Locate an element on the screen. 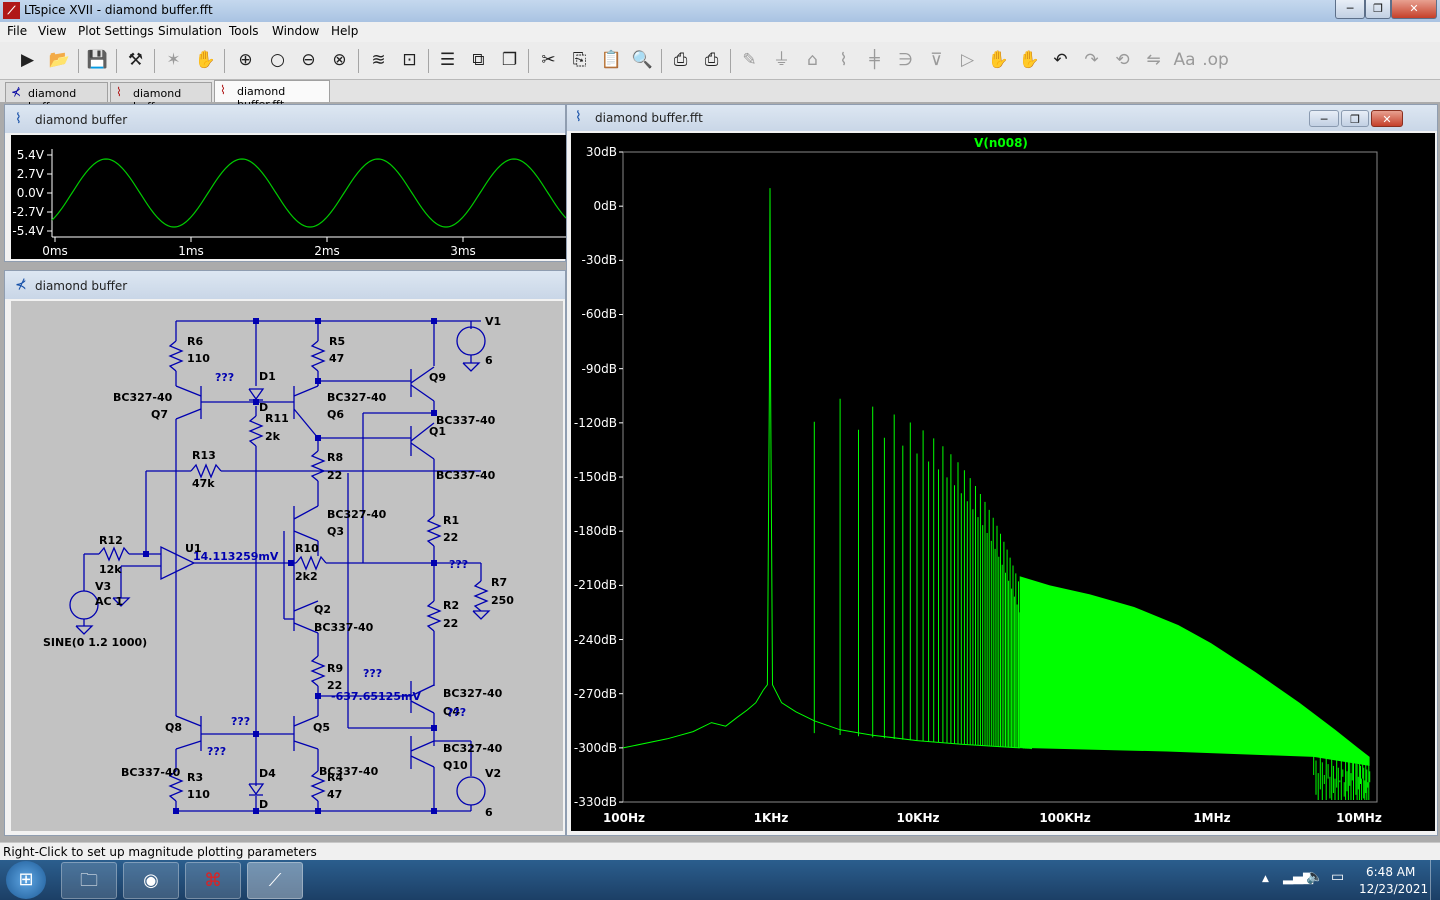 This screenshot has width=1440, height=900. volume-icon: 🔈 is located at coordinates (1314, 877).